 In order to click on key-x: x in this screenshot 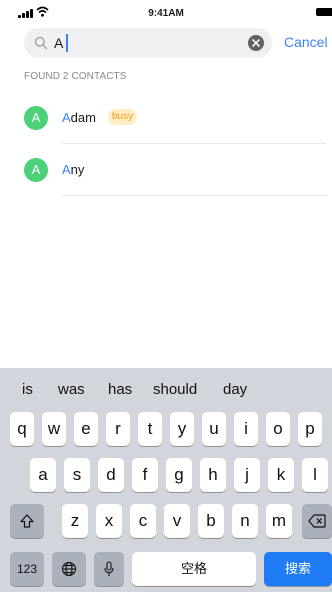, I will do `click(109, 521)`.